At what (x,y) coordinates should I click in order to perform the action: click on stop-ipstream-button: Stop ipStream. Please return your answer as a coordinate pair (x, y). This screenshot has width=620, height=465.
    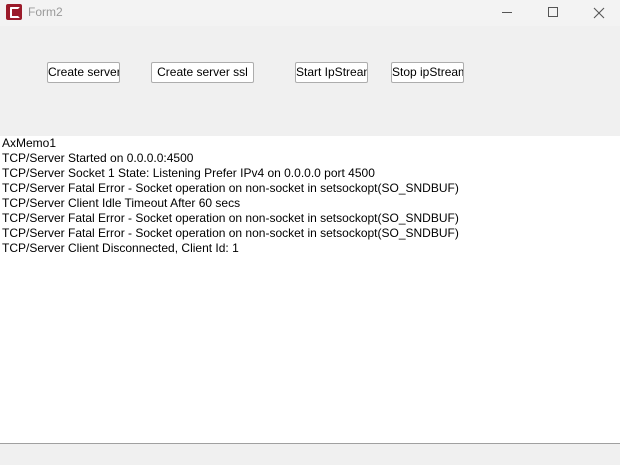
    Looking at the image, I should click on (427, 72).